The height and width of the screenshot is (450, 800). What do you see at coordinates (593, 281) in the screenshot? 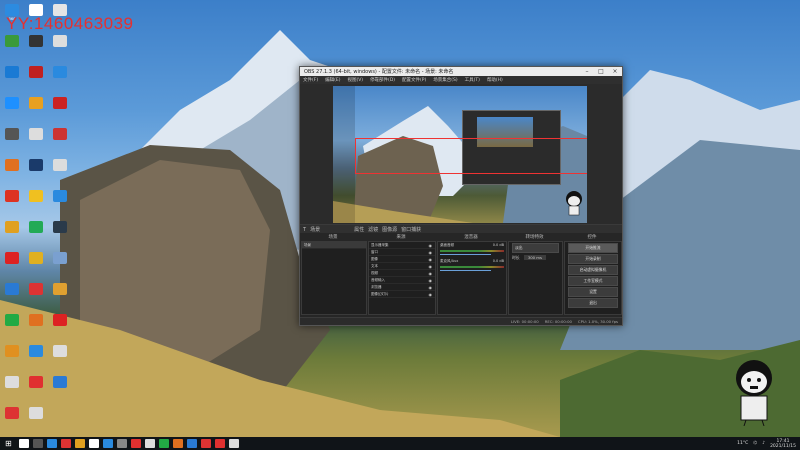
I see `studio-mode-button: 工作室模式` at bounding box center [593, 281].